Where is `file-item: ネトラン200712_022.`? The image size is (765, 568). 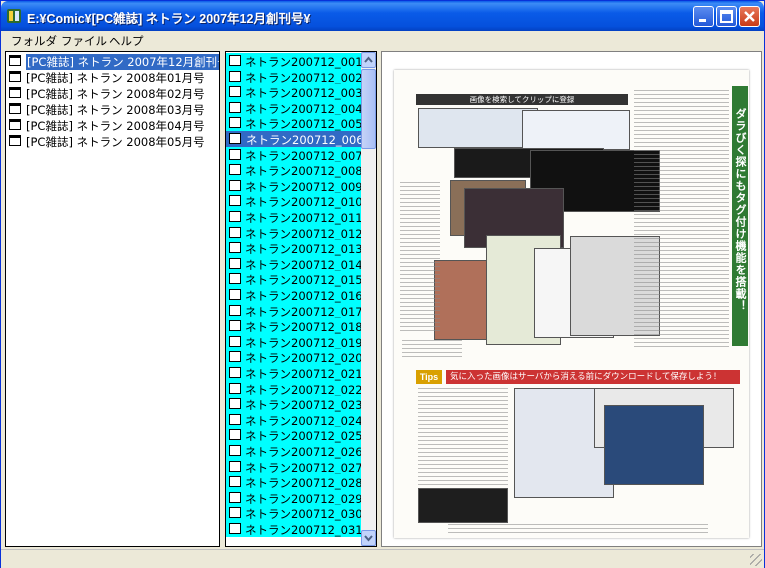
file-item: ネトラン200712_022. is located at coordinates (296, 388).